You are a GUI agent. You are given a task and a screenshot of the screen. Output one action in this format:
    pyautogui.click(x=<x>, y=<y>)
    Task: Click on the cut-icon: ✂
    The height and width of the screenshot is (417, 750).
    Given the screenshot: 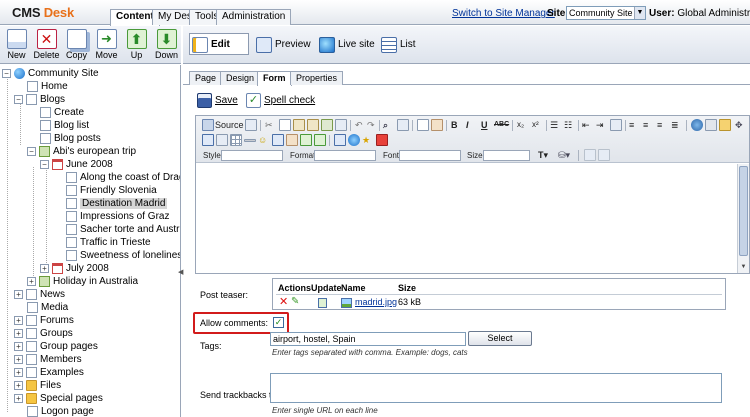 What is the action you would take?
    pyautogui.click(x=269, y=125)
    